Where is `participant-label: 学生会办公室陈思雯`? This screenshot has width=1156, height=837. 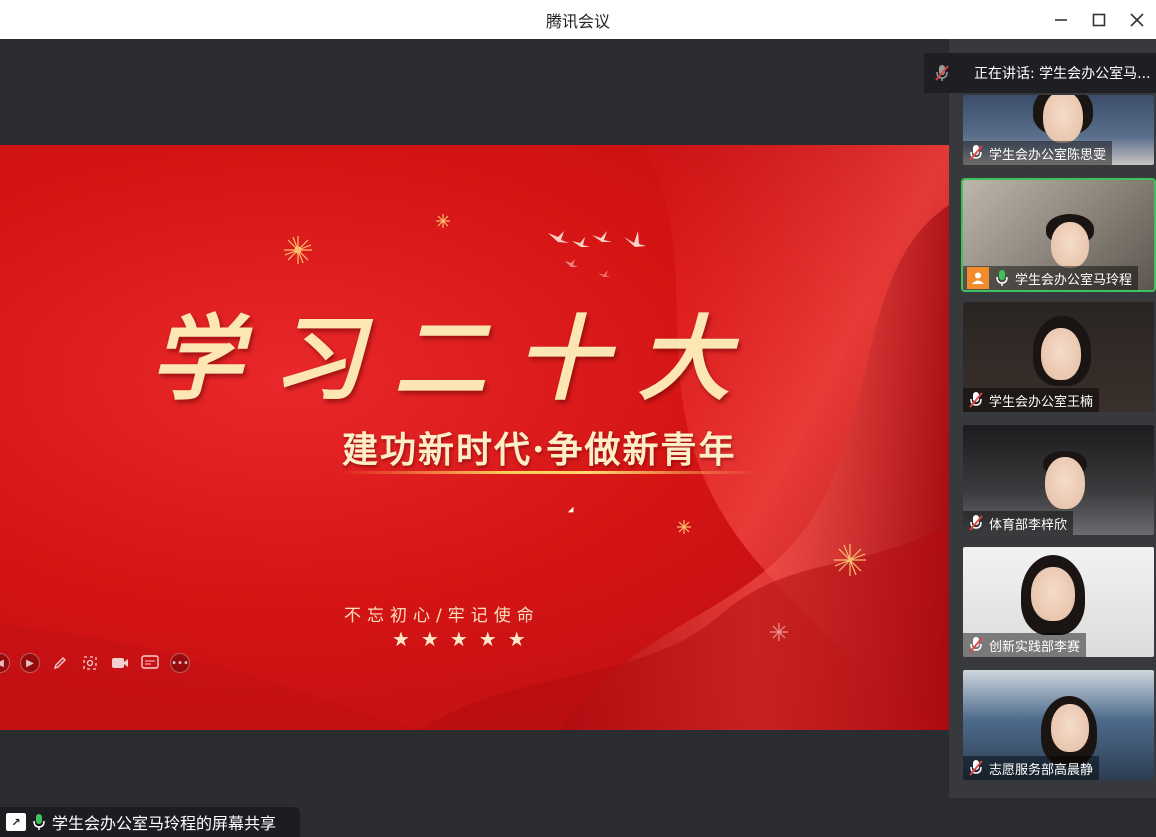 participant-label: 学生会办公室陈思雯 is located at coordinates (1038, 153).